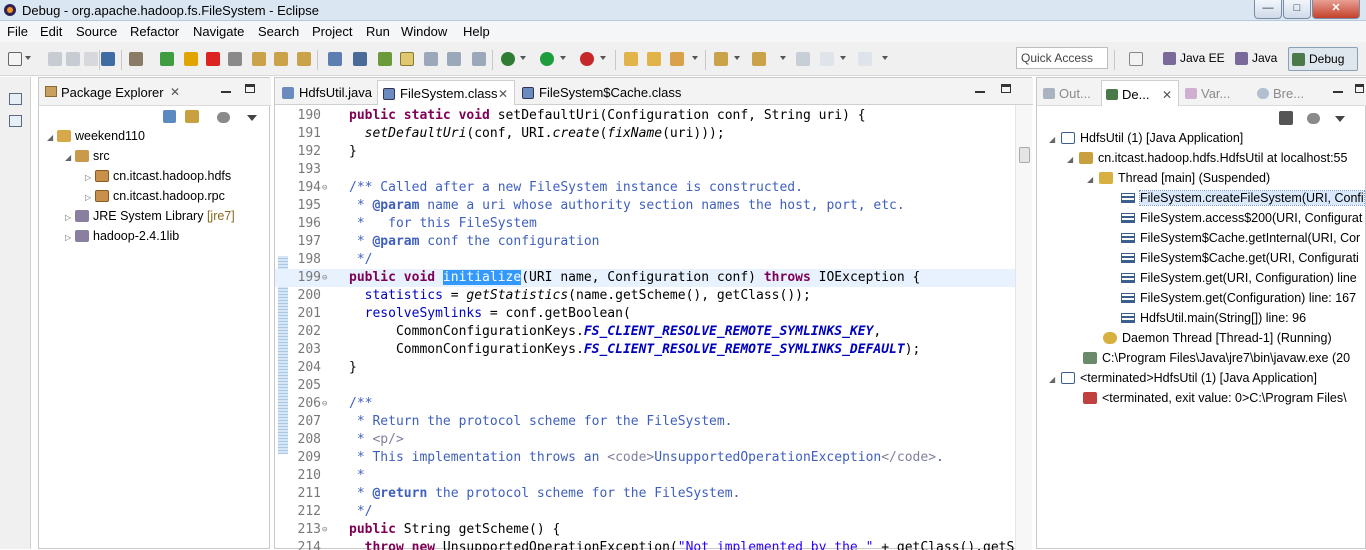  I want to click on link-with-editor-icon, so click(192, 116).